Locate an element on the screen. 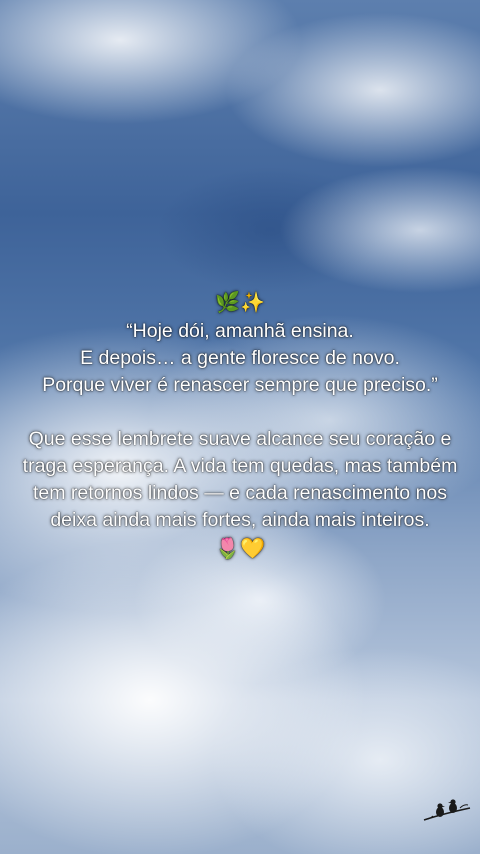 The height and width of the screenshot is (854, 480). emoji-top: 🌿✨ is located at coordinates (240, 303).